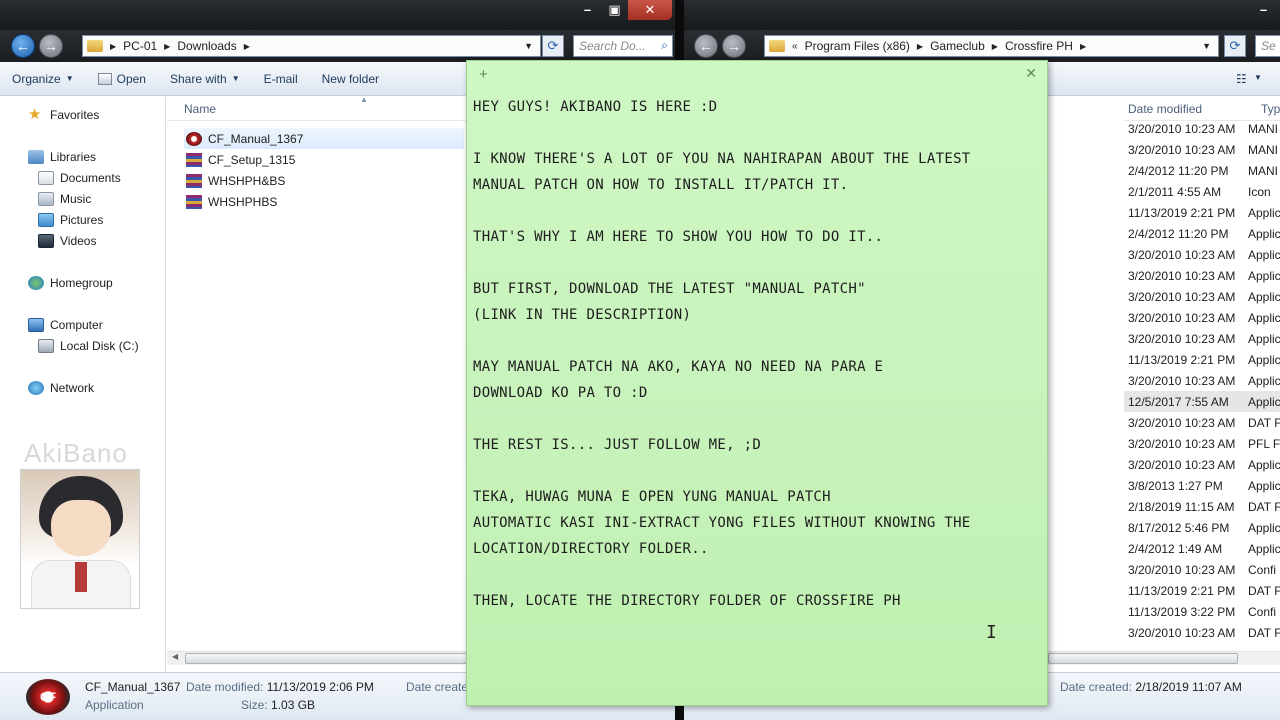 The width and height of the screenshot is (1280, 720). Describe the element at coordinates (36, 283) in the screenshot. I see `homegroup-icon` at that location.